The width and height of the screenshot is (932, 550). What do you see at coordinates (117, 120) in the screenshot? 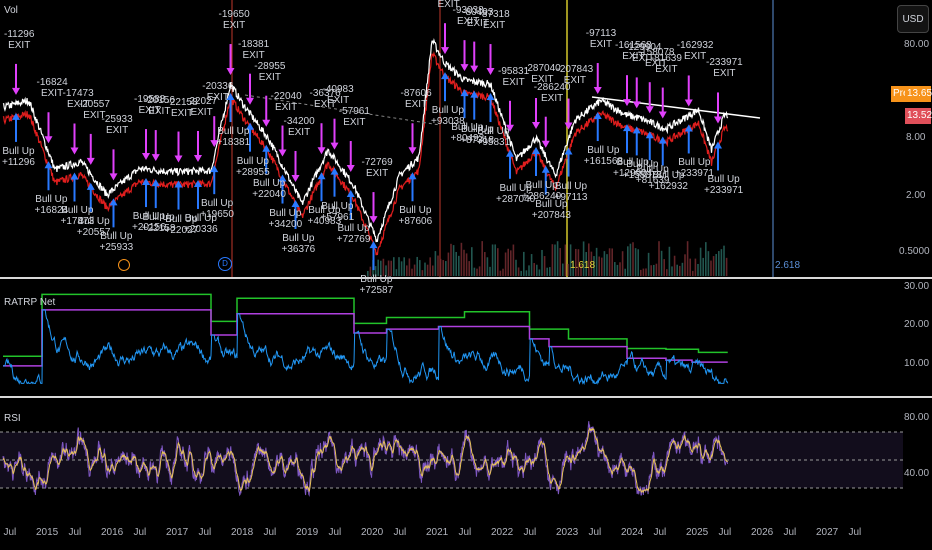
I see `exit-amount: -25933` at bounding box center [117, 120].